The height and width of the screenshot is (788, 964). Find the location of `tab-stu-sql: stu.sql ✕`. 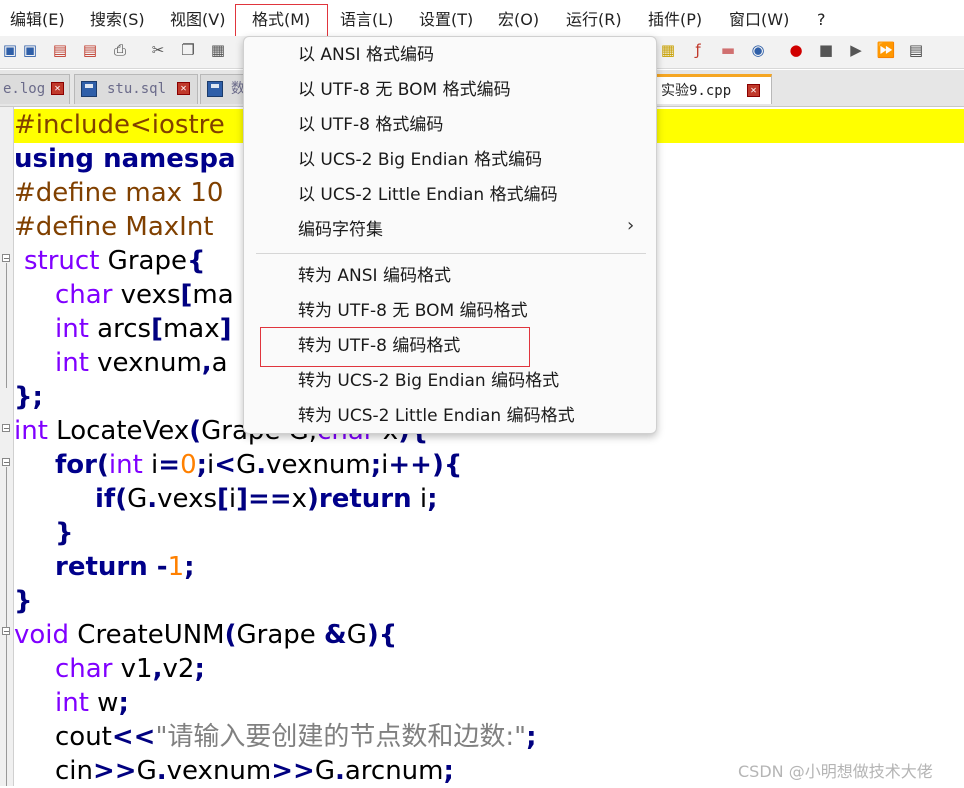

tab-stu-sql: stu.sql ✕ is located at coordinates (136, 89).